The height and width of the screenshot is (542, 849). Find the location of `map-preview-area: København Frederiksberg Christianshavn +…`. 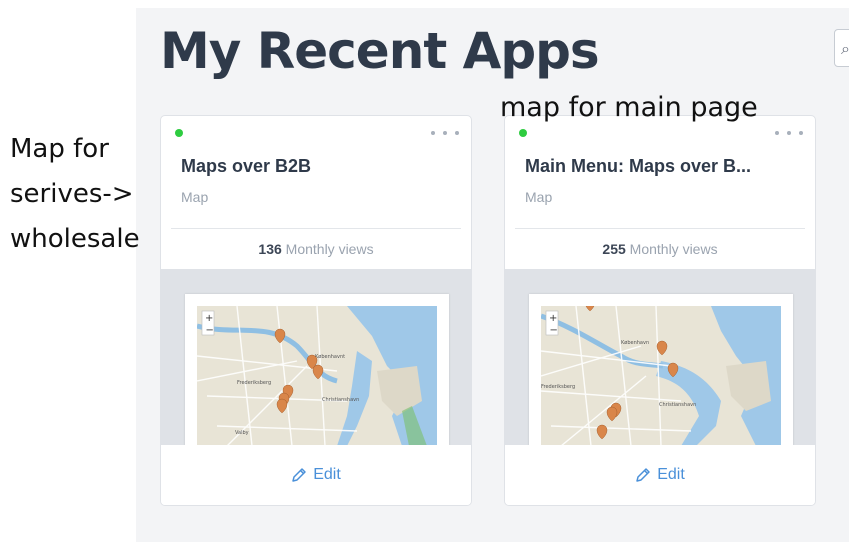

map-preview-area: København Frederiksberg Christianshavn +… is located at coordinates (660, 357).